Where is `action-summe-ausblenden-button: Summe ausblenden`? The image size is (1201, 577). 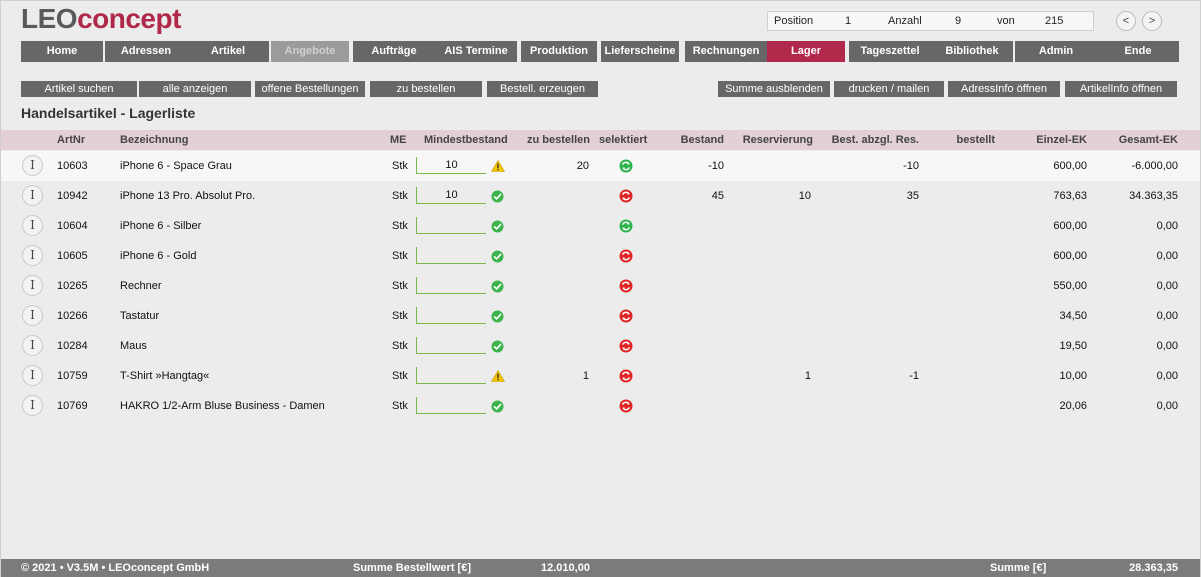 action-summe-ausblenden-button: Summe ausblenden is located at coordinates (774, 89).